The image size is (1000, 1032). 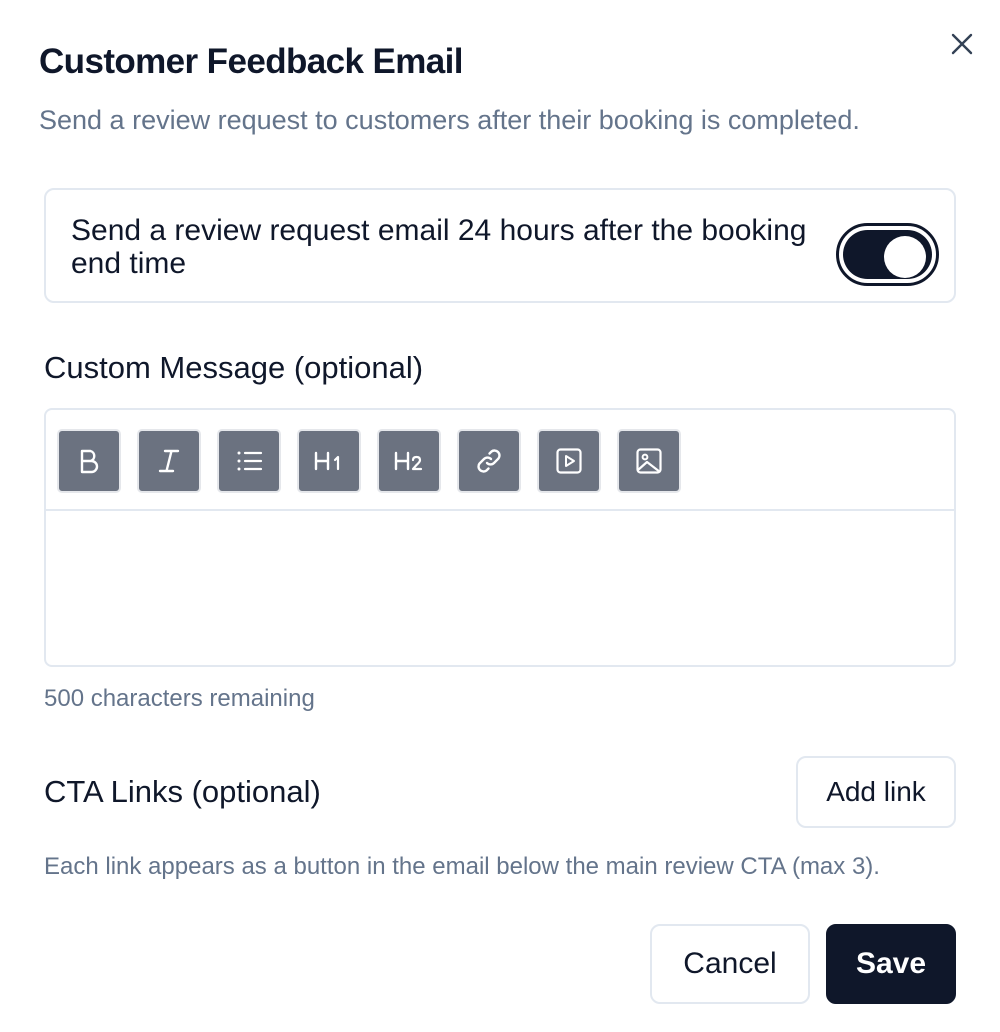 What do you see at coordinates (182, 791) in the screenshot?
I see `cta-links-label: CTA Links (optional)` at bounding box center [182, 791].